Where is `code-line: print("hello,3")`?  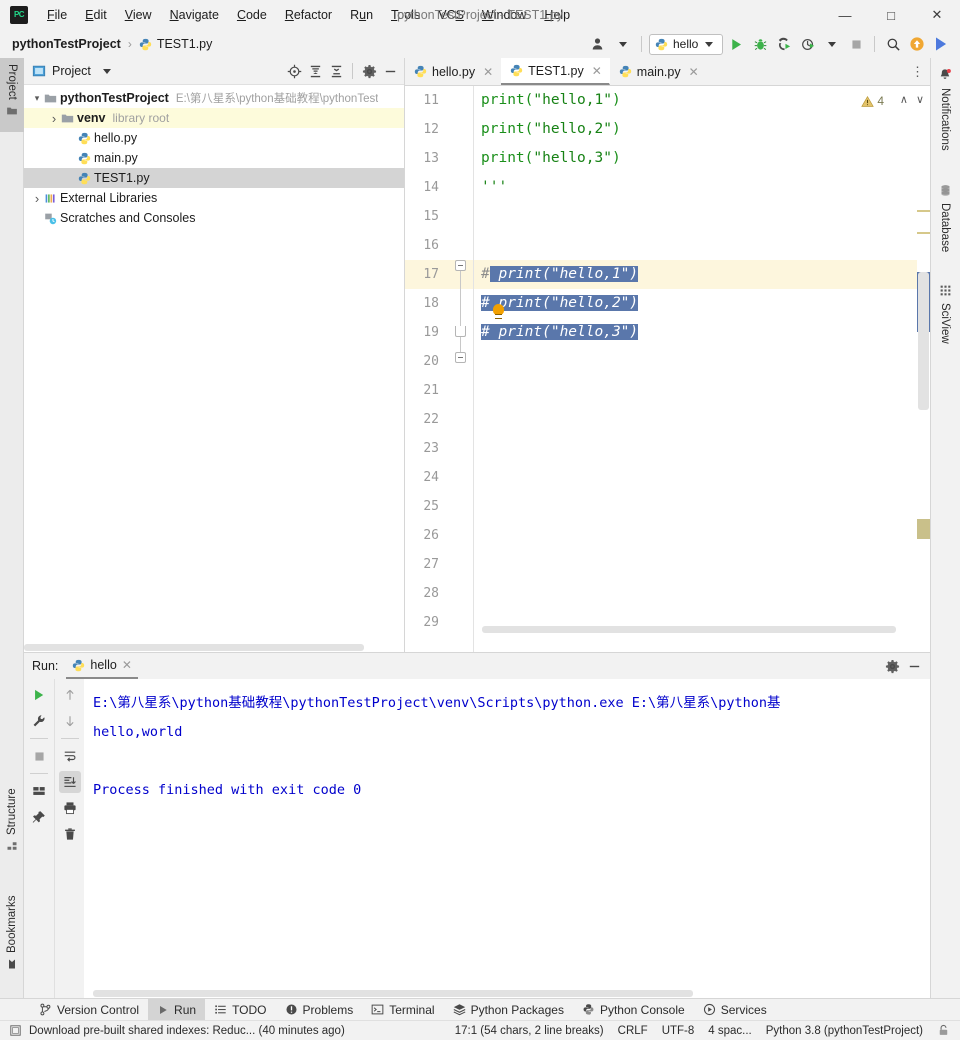
code-line: print("hello,3") is located at coordinates (702, 158).